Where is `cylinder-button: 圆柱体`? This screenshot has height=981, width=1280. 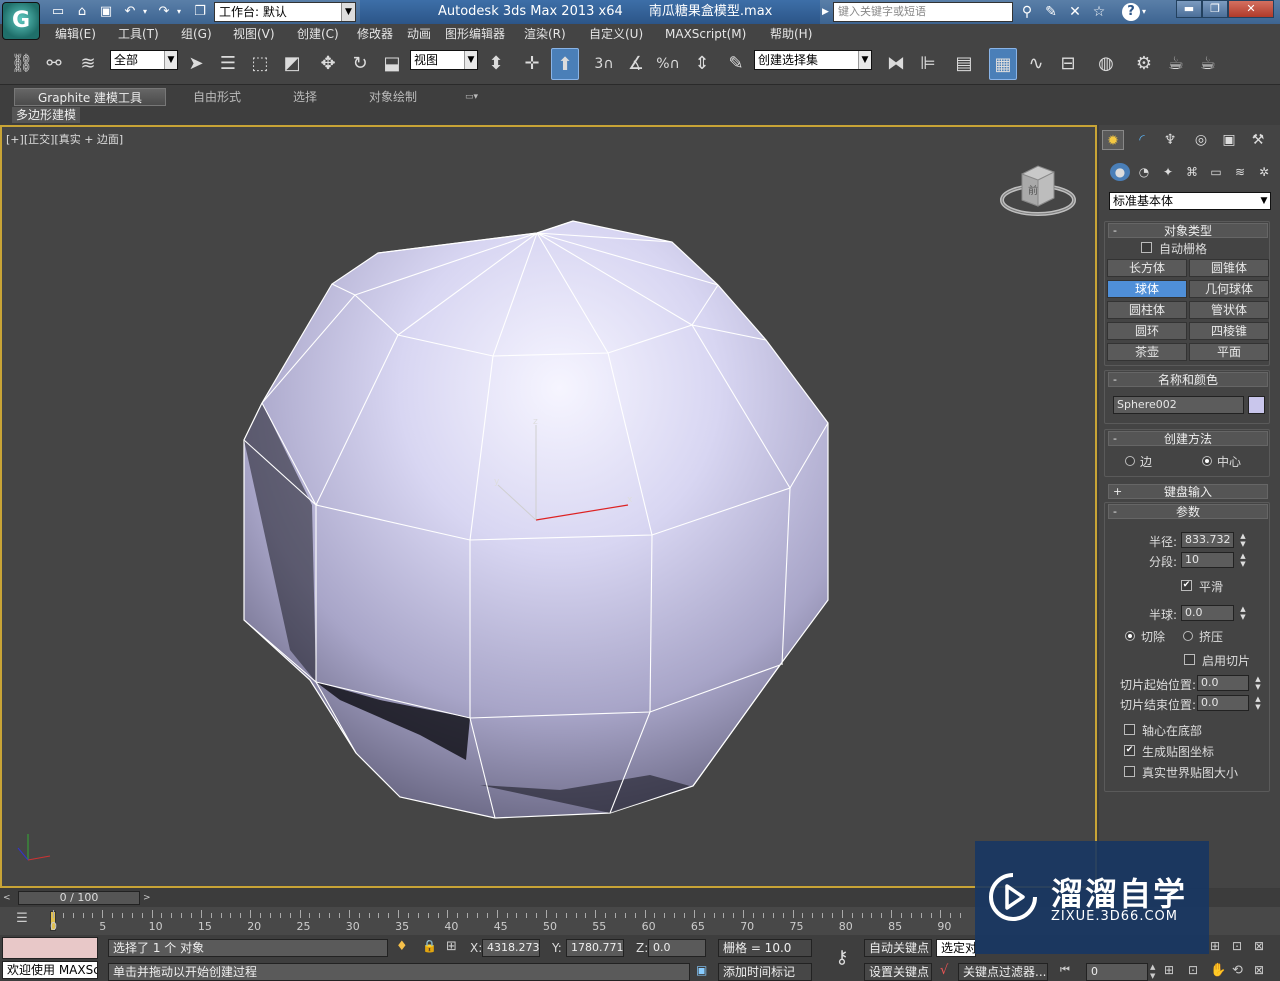
cylinder-button: 圆柱体 is located at coordinates (1147, 310).